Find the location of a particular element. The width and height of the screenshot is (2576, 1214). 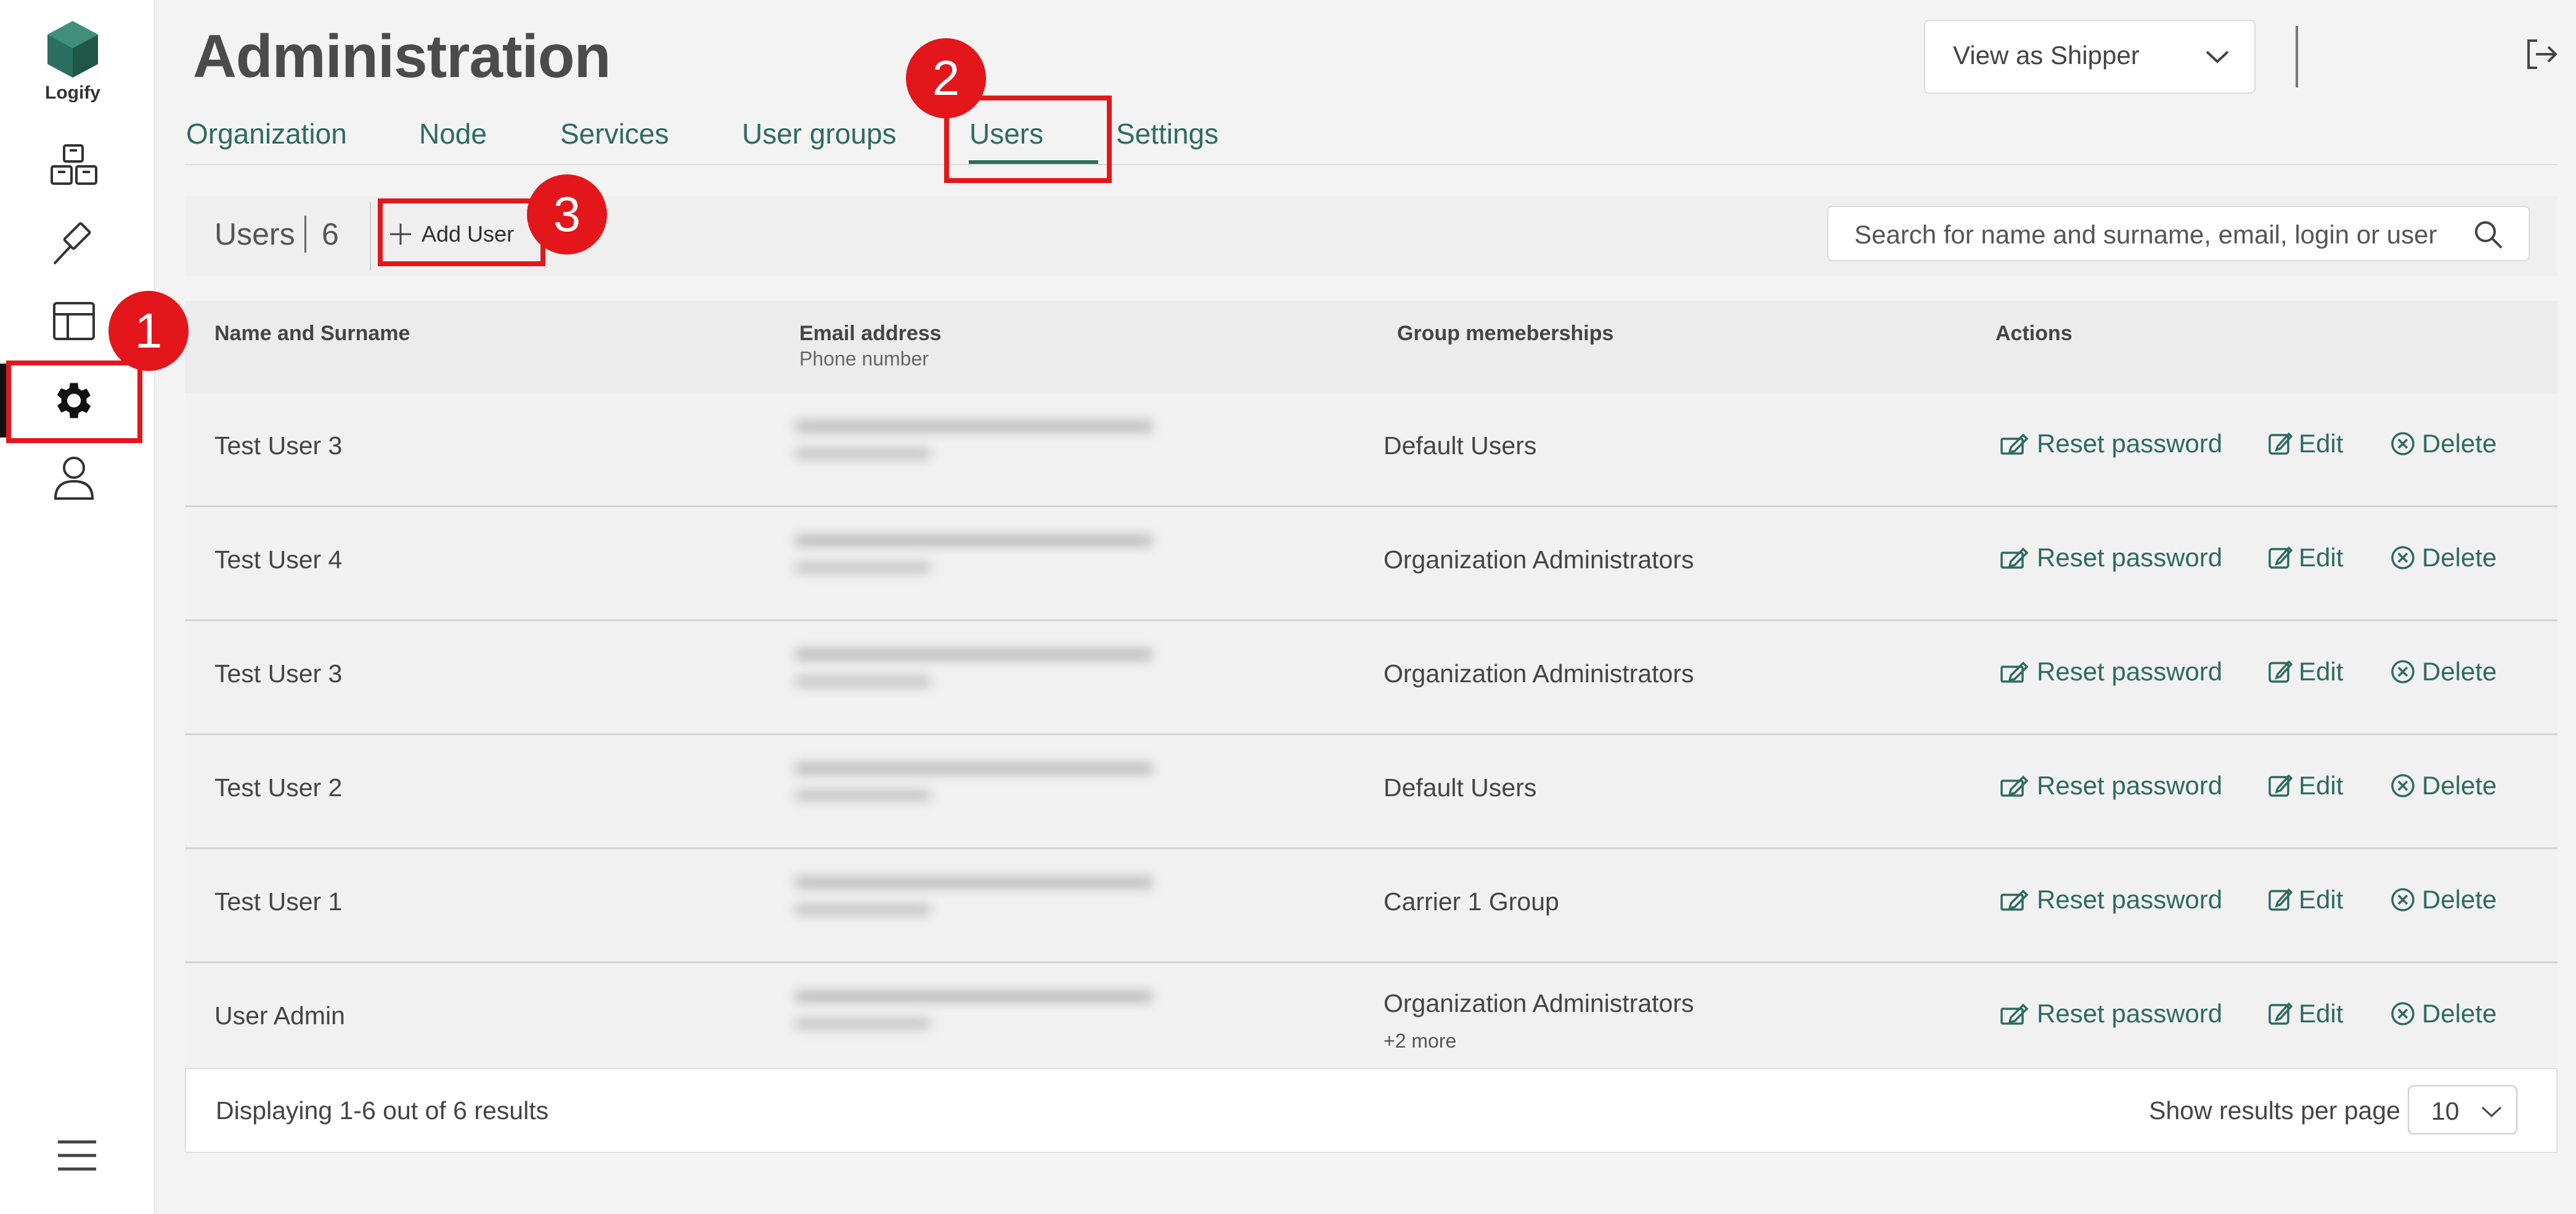

logout-button is located at coordinates (2541, 56).